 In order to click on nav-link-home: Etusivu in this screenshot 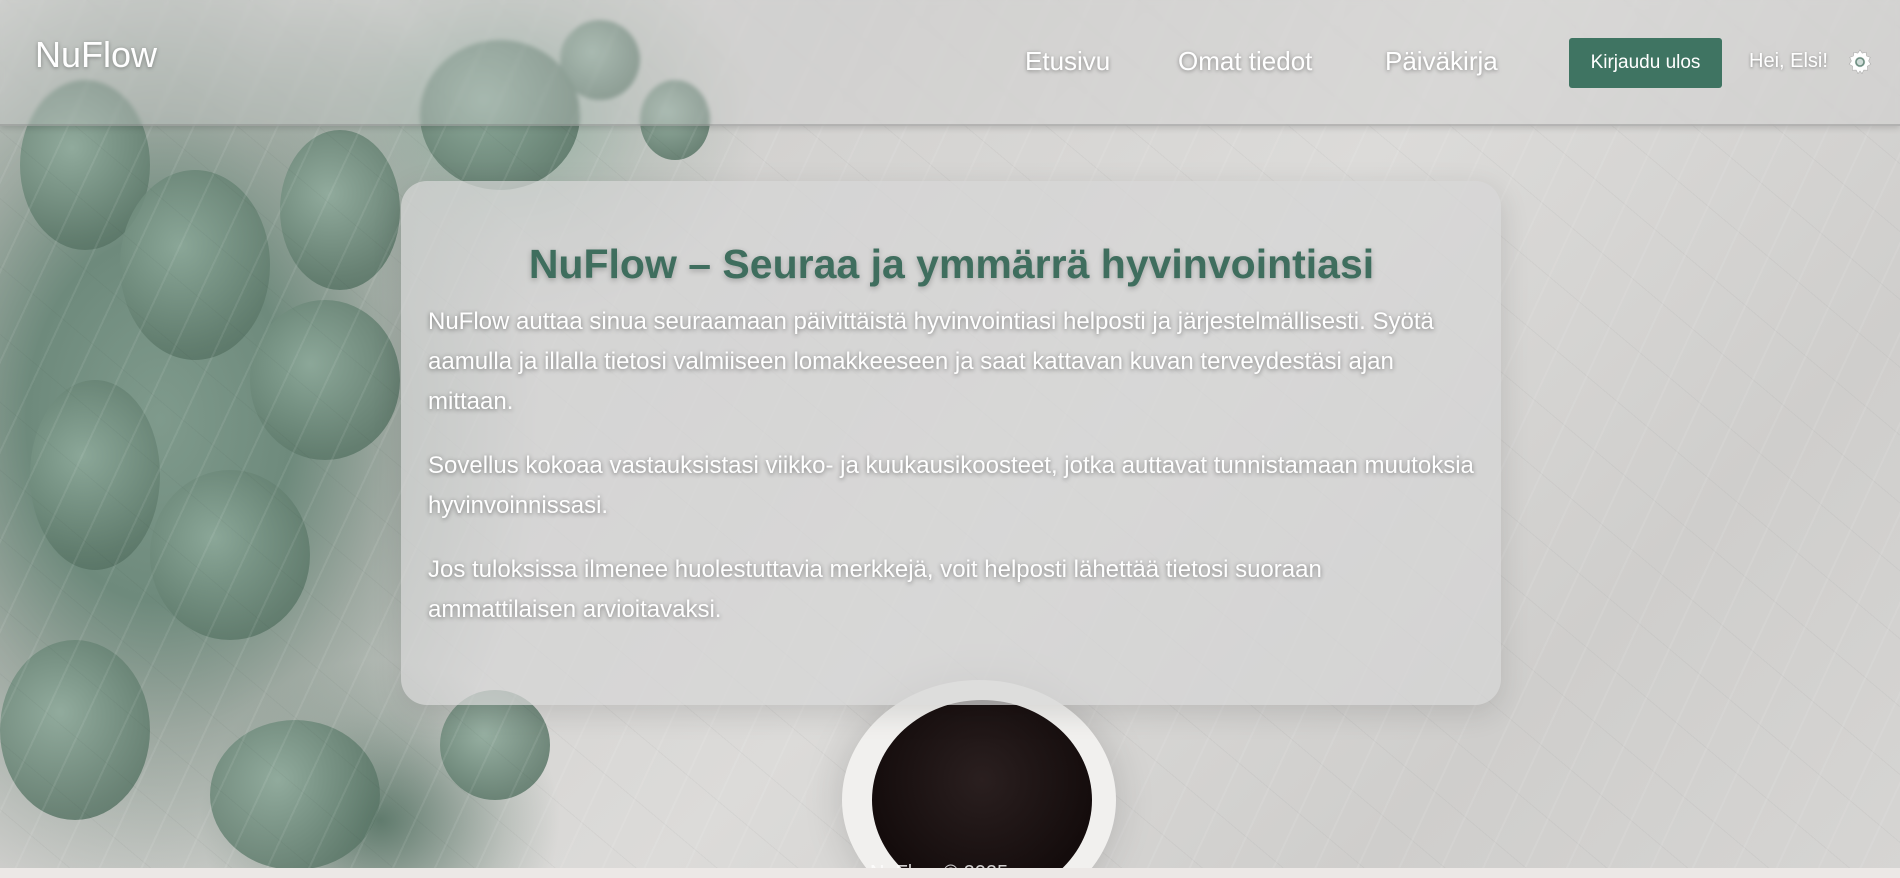, I will do `click(1067, 61)`.